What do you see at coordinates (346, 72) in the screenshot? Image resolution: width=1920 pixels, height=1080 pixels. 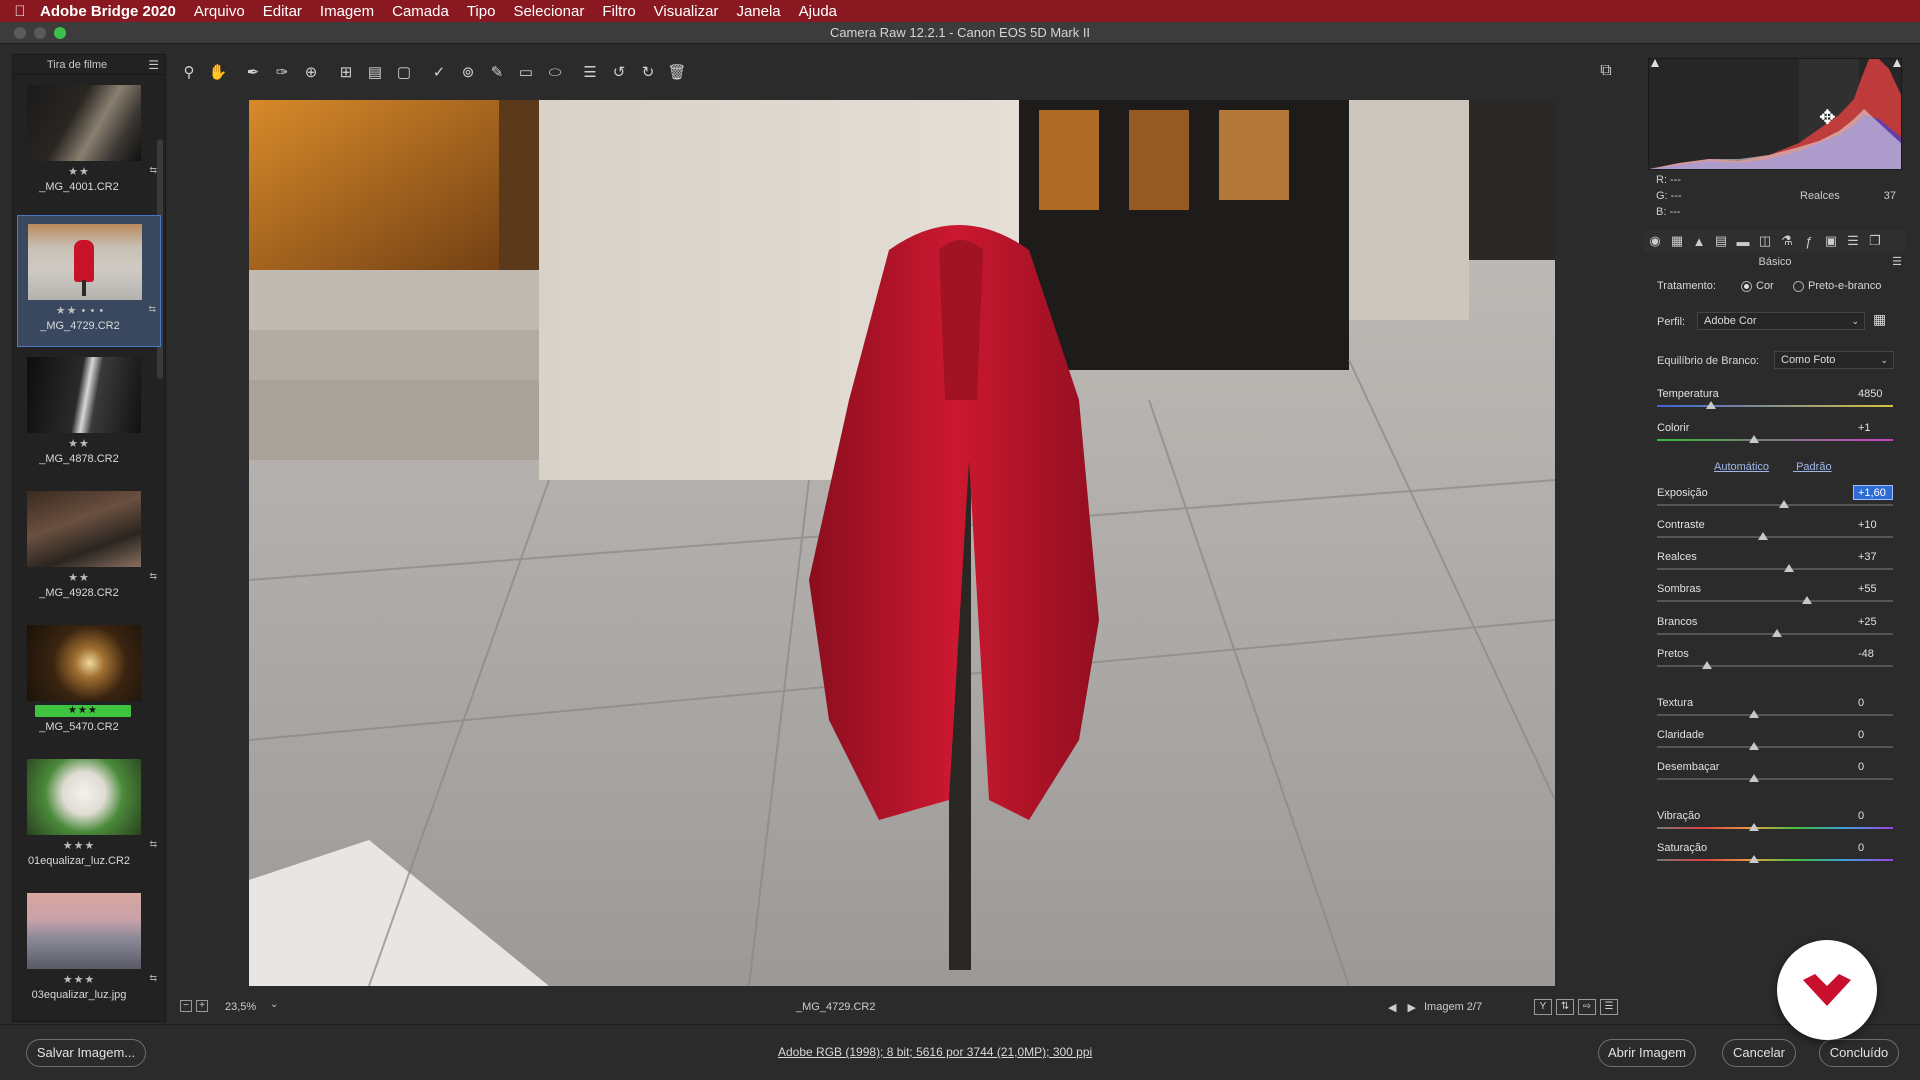 I see `crop-icon: ⊞` at bounding box center [346, 72].